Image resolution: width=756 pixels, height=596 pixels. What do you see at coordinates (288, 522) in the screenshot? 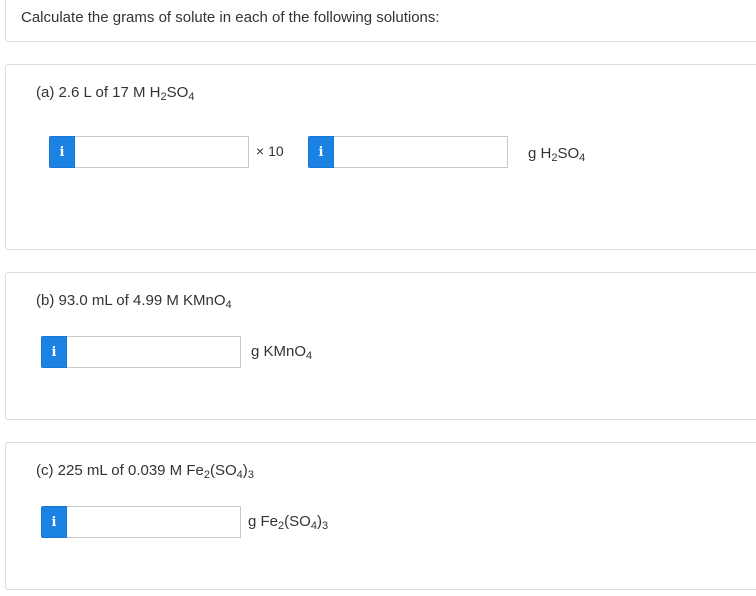
I see `part-c-unit: g Fe2(SO4)3` at bounding box center [288, 522].